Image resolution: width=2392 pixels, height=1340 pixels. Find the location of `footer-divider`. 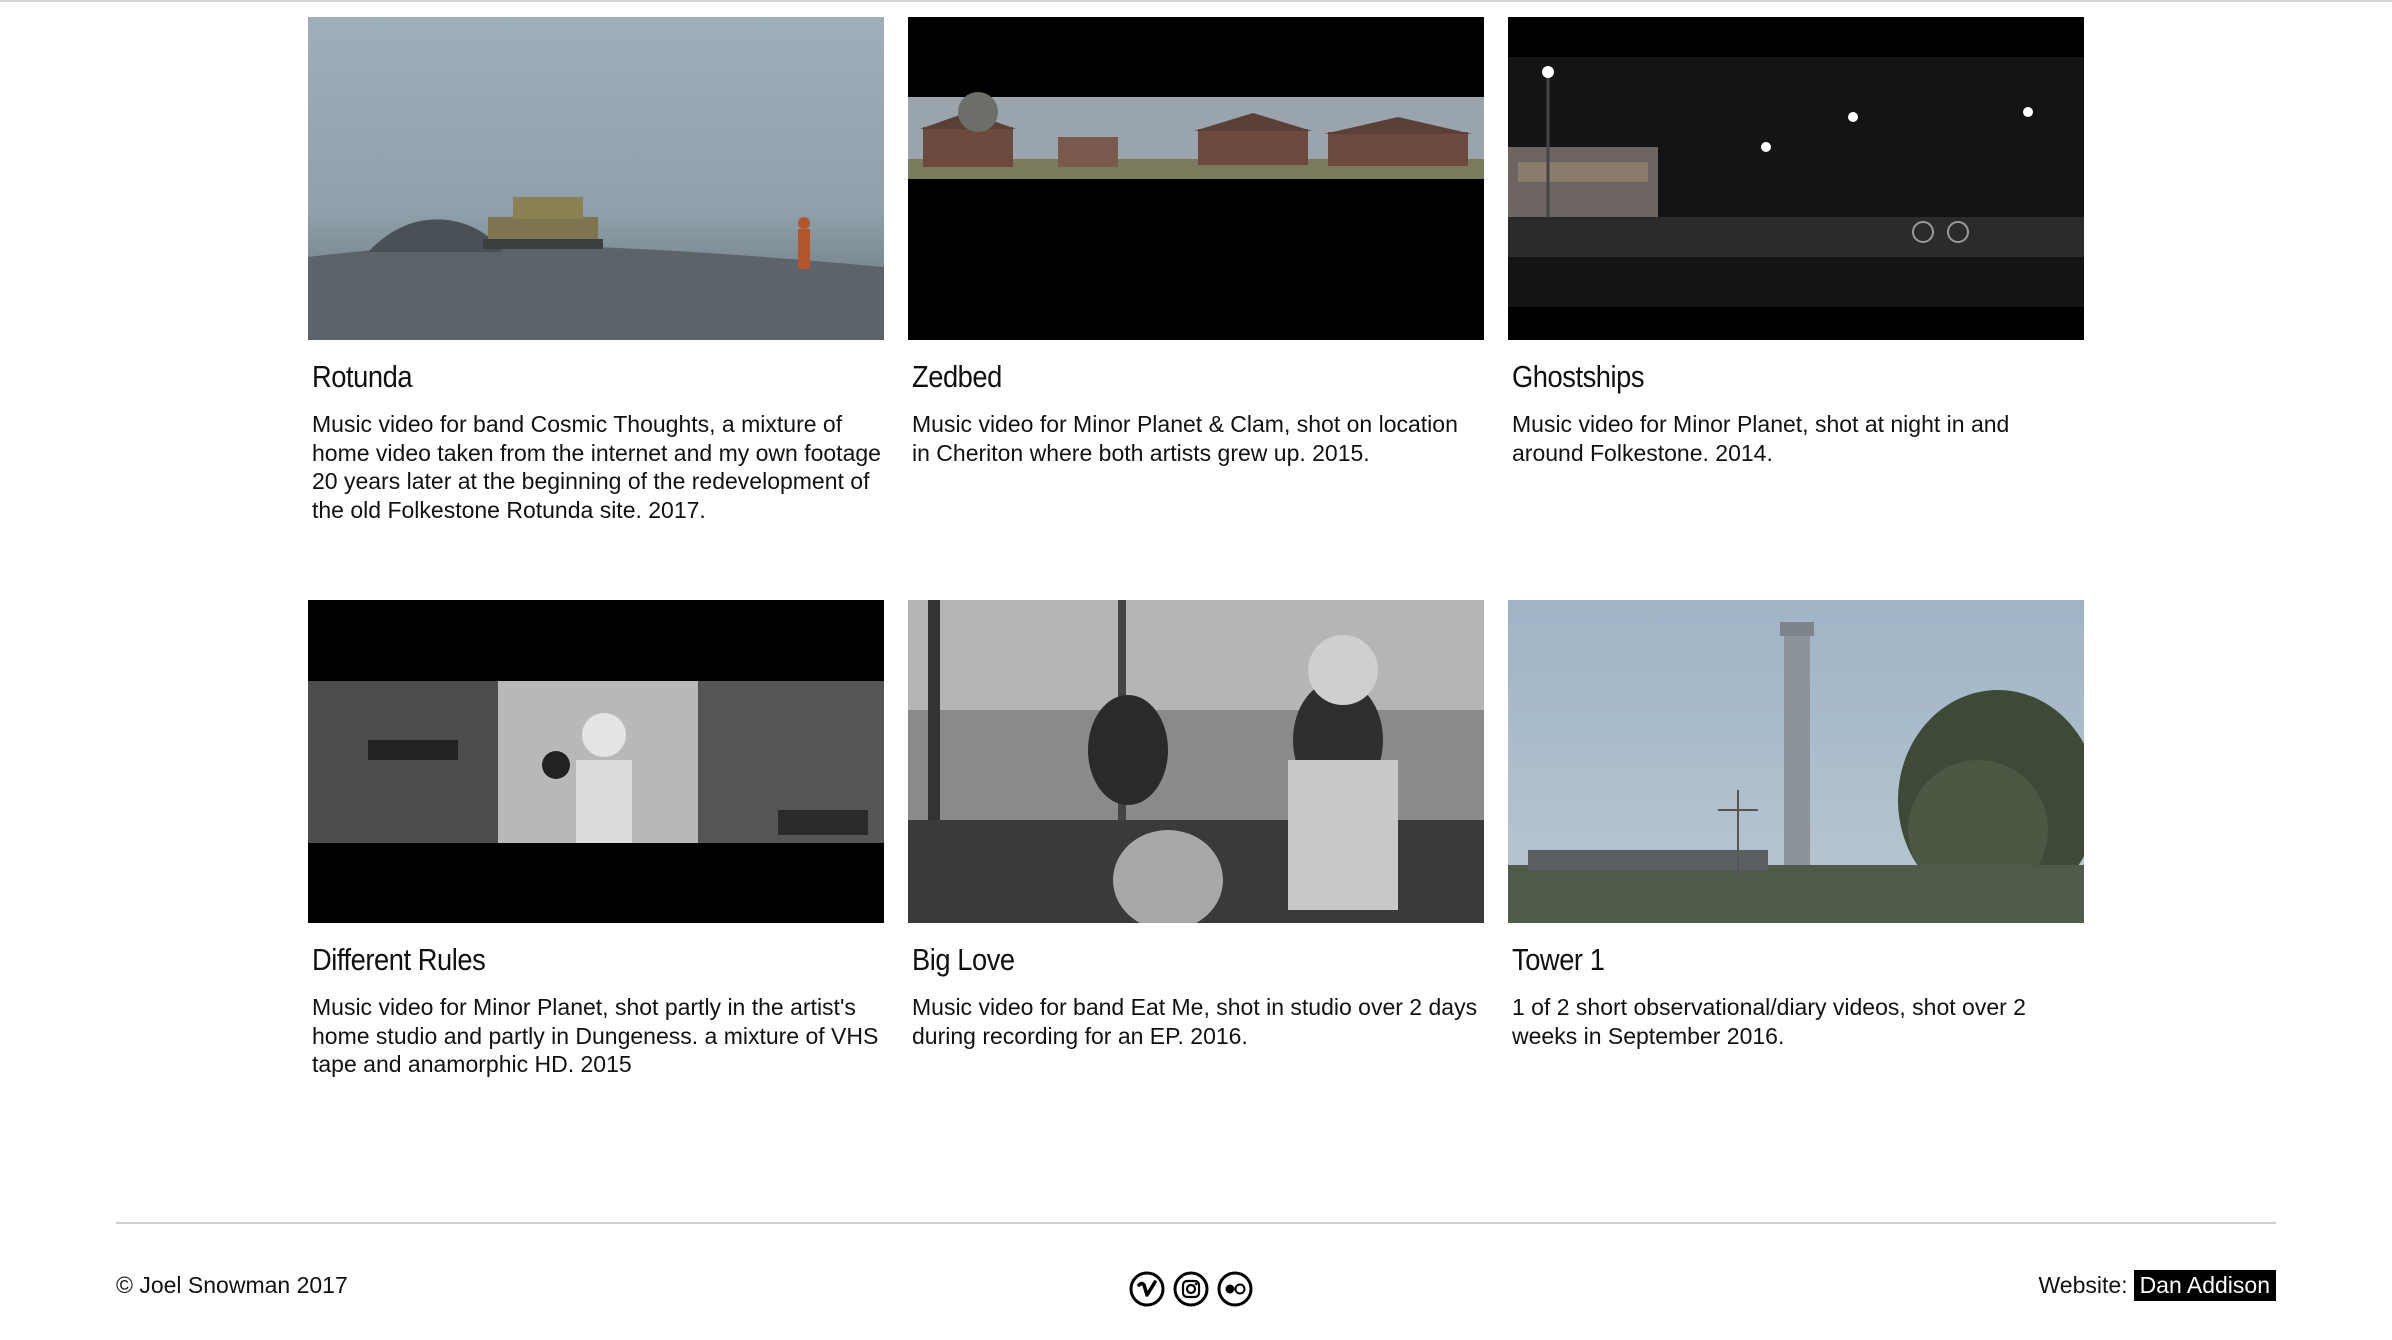

footer-divider is located at coordinates (1196, 1223).